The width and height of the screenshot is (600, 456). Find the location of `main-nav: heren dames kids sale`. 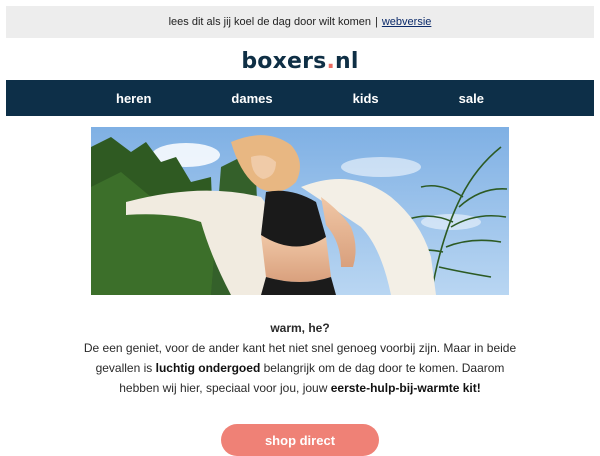

main-nav: heren dames kids sale is located at coordinates (300, 98).